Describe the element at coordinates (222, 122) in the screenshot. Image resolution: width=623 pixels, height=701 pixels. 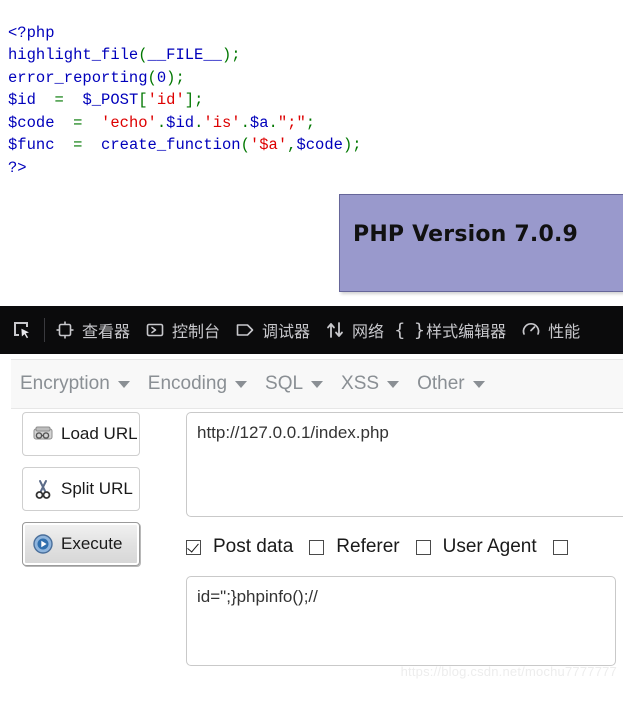
I see `code-token: 'is'` at that location.